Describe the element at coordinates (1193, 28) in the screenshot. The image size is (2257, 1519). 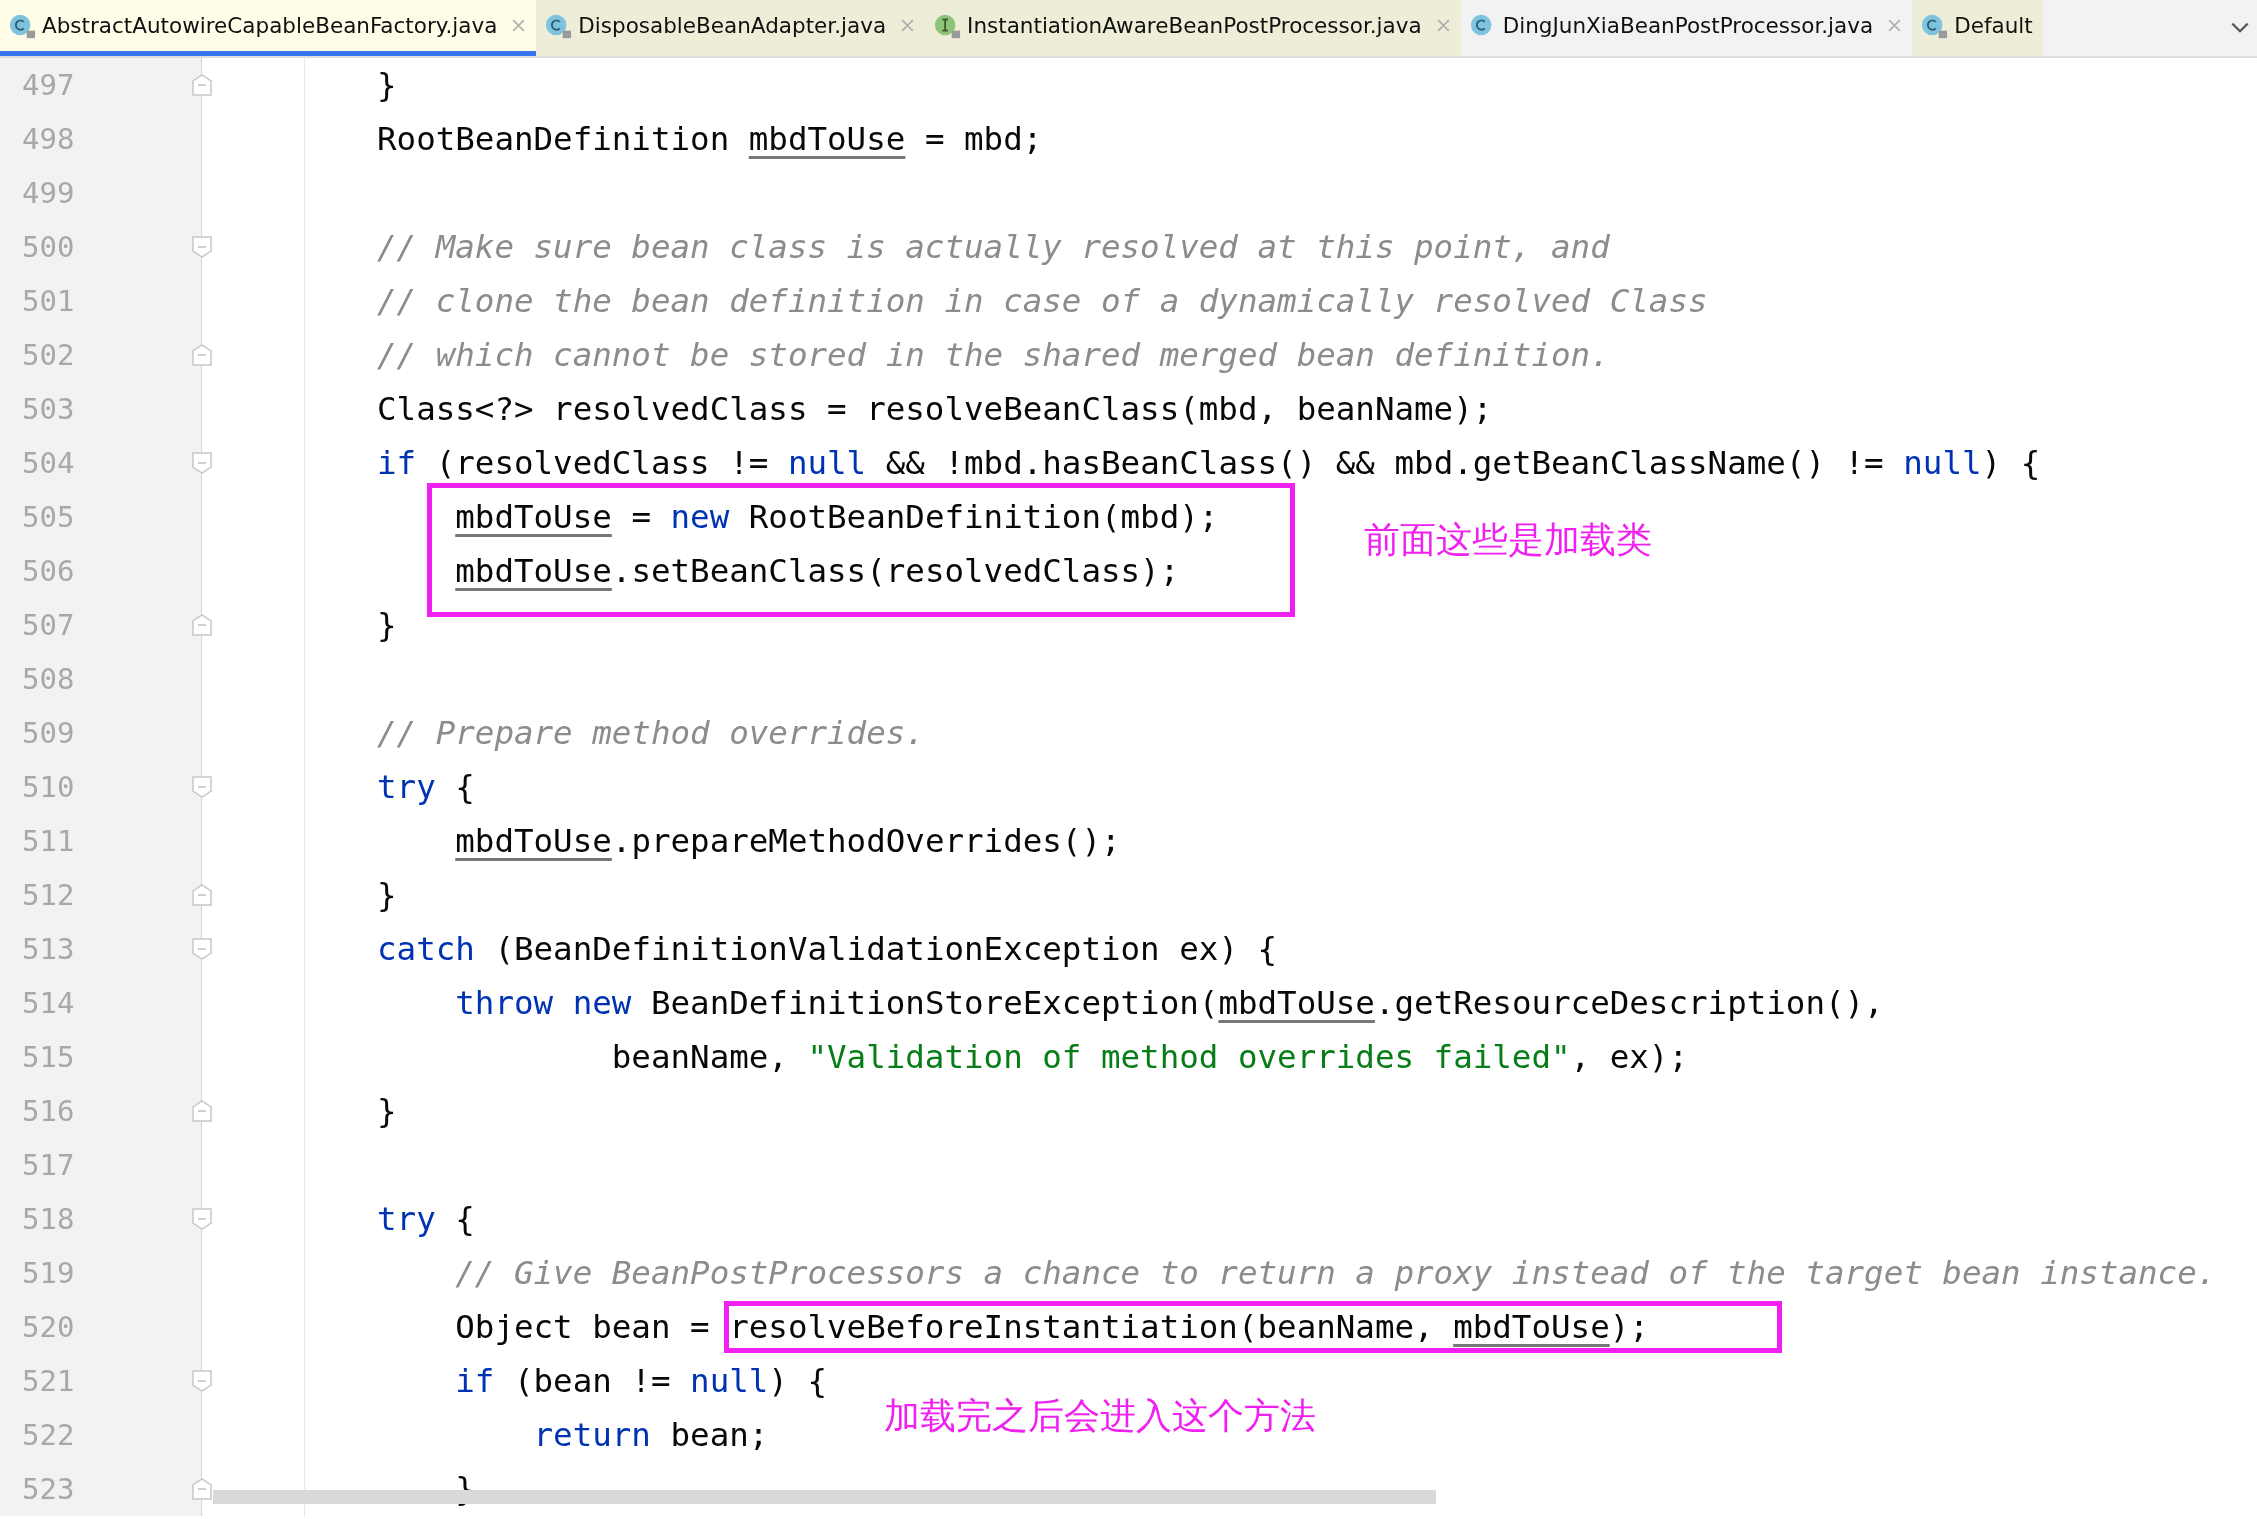
I see `editor-tab: InstantiationAwareBeanPostProcessor.java` at that location.